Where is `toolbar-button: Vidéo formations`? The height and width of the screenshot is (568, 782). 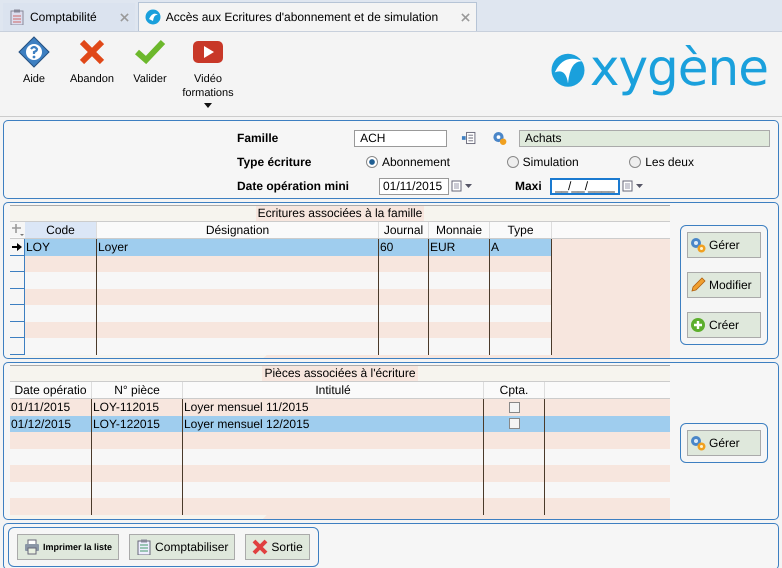
toolbar-button: Vidéo formations is located at coordinates (208, 76).